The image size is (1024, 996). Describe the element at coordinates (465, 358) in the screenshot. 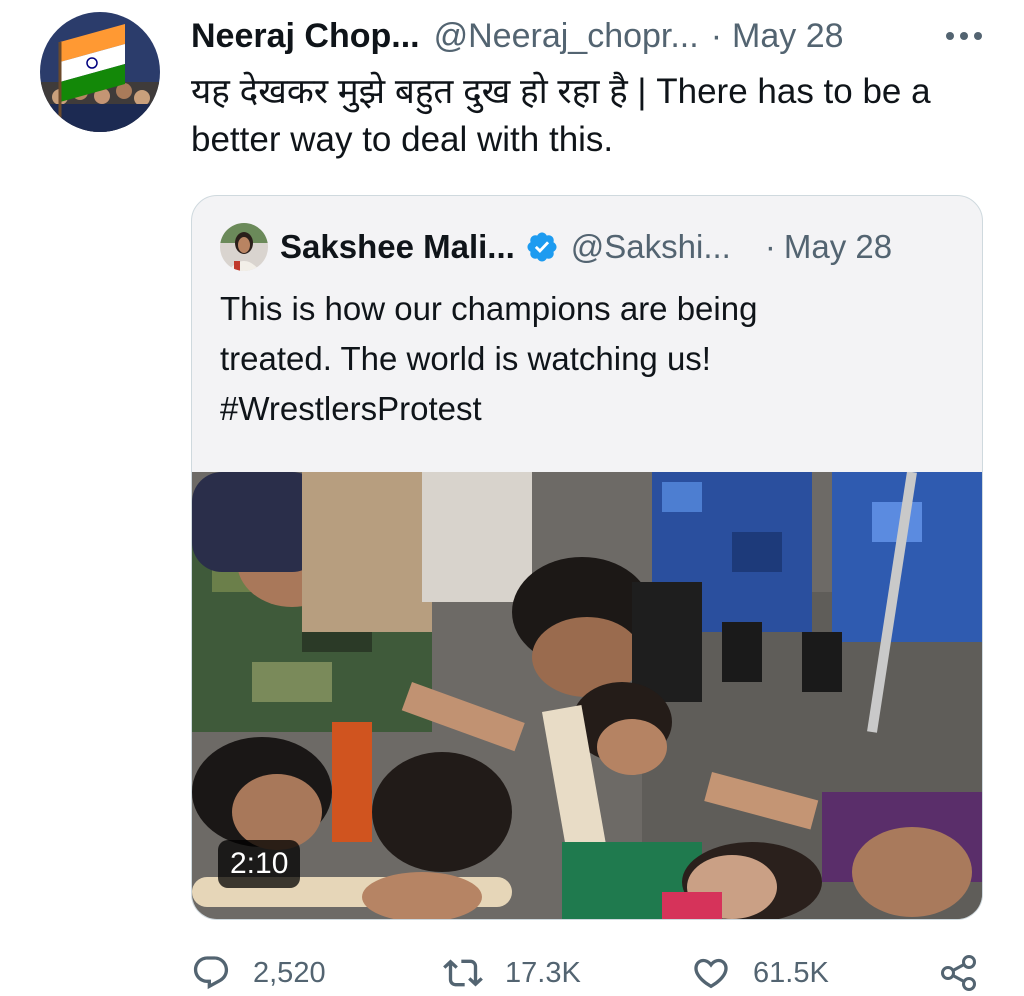

I see `quoted-text-line-2: treated. The world is watching us!` at that location.